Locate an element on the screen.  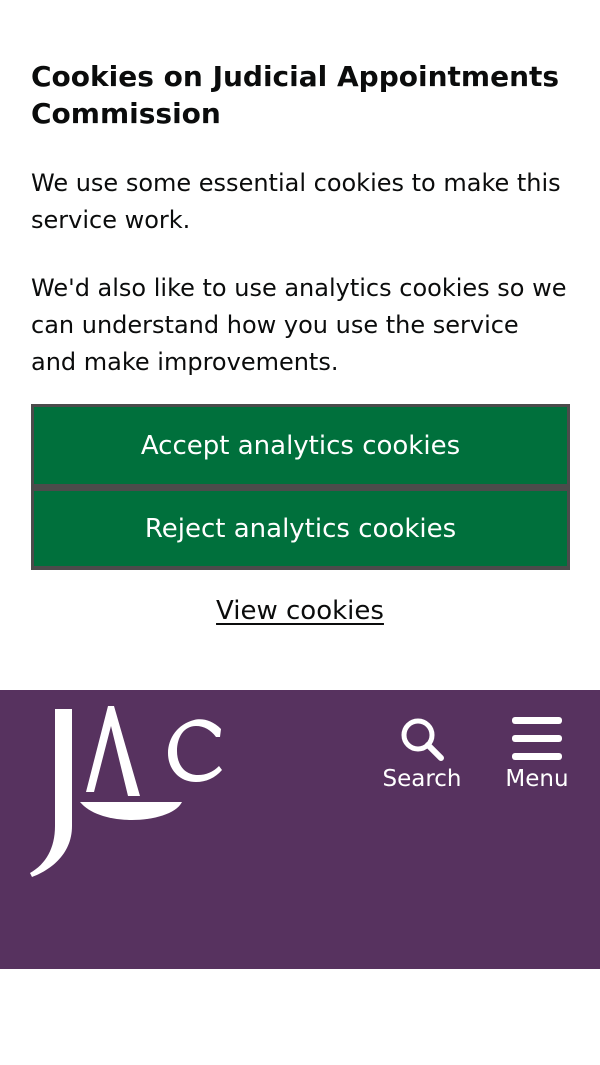
view-cookies-link: View cookies is located at coordinates (300, 611).